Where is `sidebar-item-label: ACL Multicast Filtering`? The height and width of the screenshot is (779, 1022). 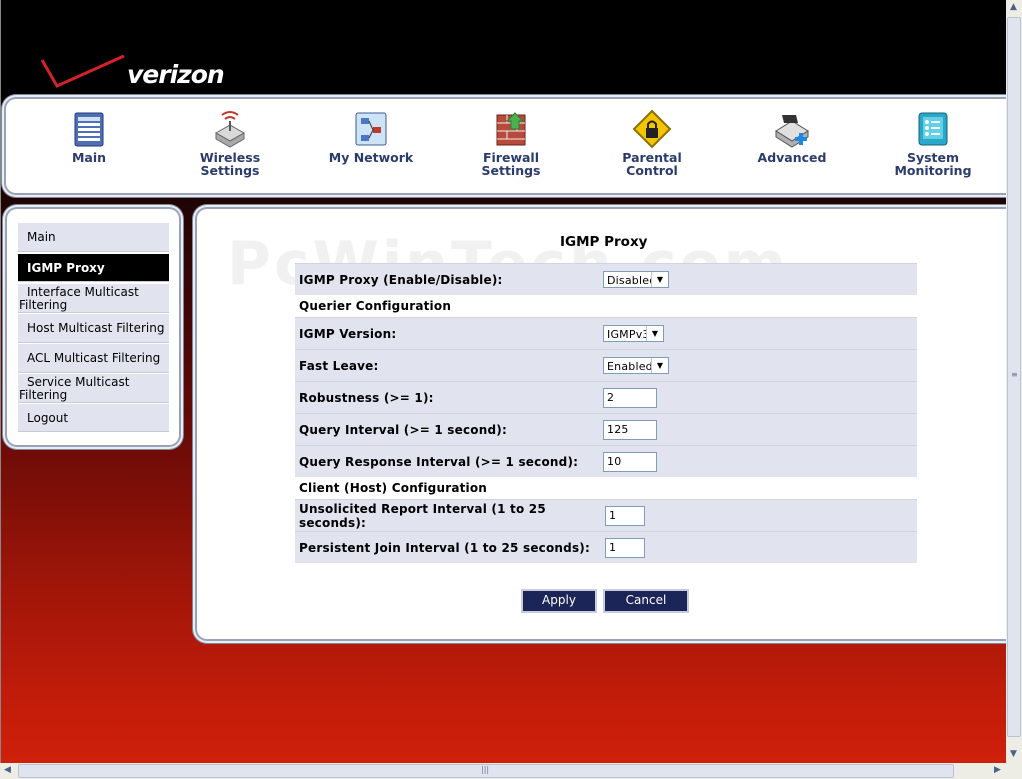 sidebar-item-label: ACL Multicast Filtering is located at coordinates (94, 358).